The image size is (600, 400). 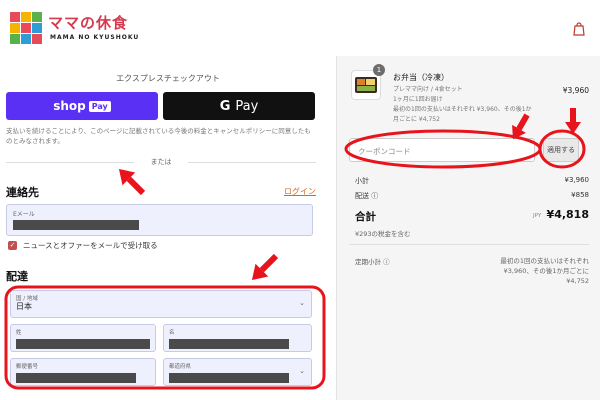 I want to click on product-name: お弁当（冷凍）, so click(x=421, y=77).